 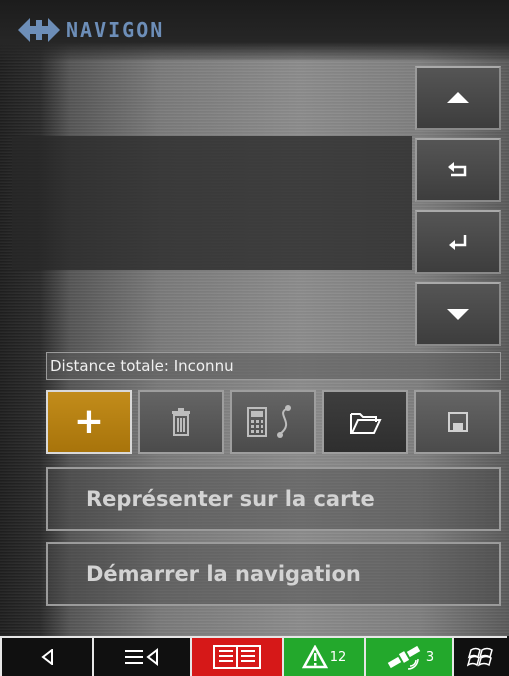 I want to click on brand: NAVIGON, so click(x=91, y=30).